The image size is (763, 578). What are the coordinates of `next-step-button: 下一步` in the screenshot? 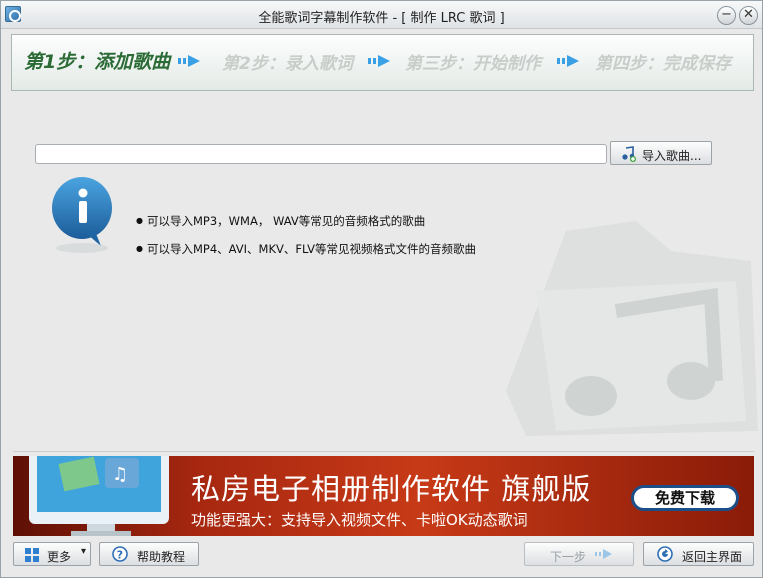 It's located at (579, 554).